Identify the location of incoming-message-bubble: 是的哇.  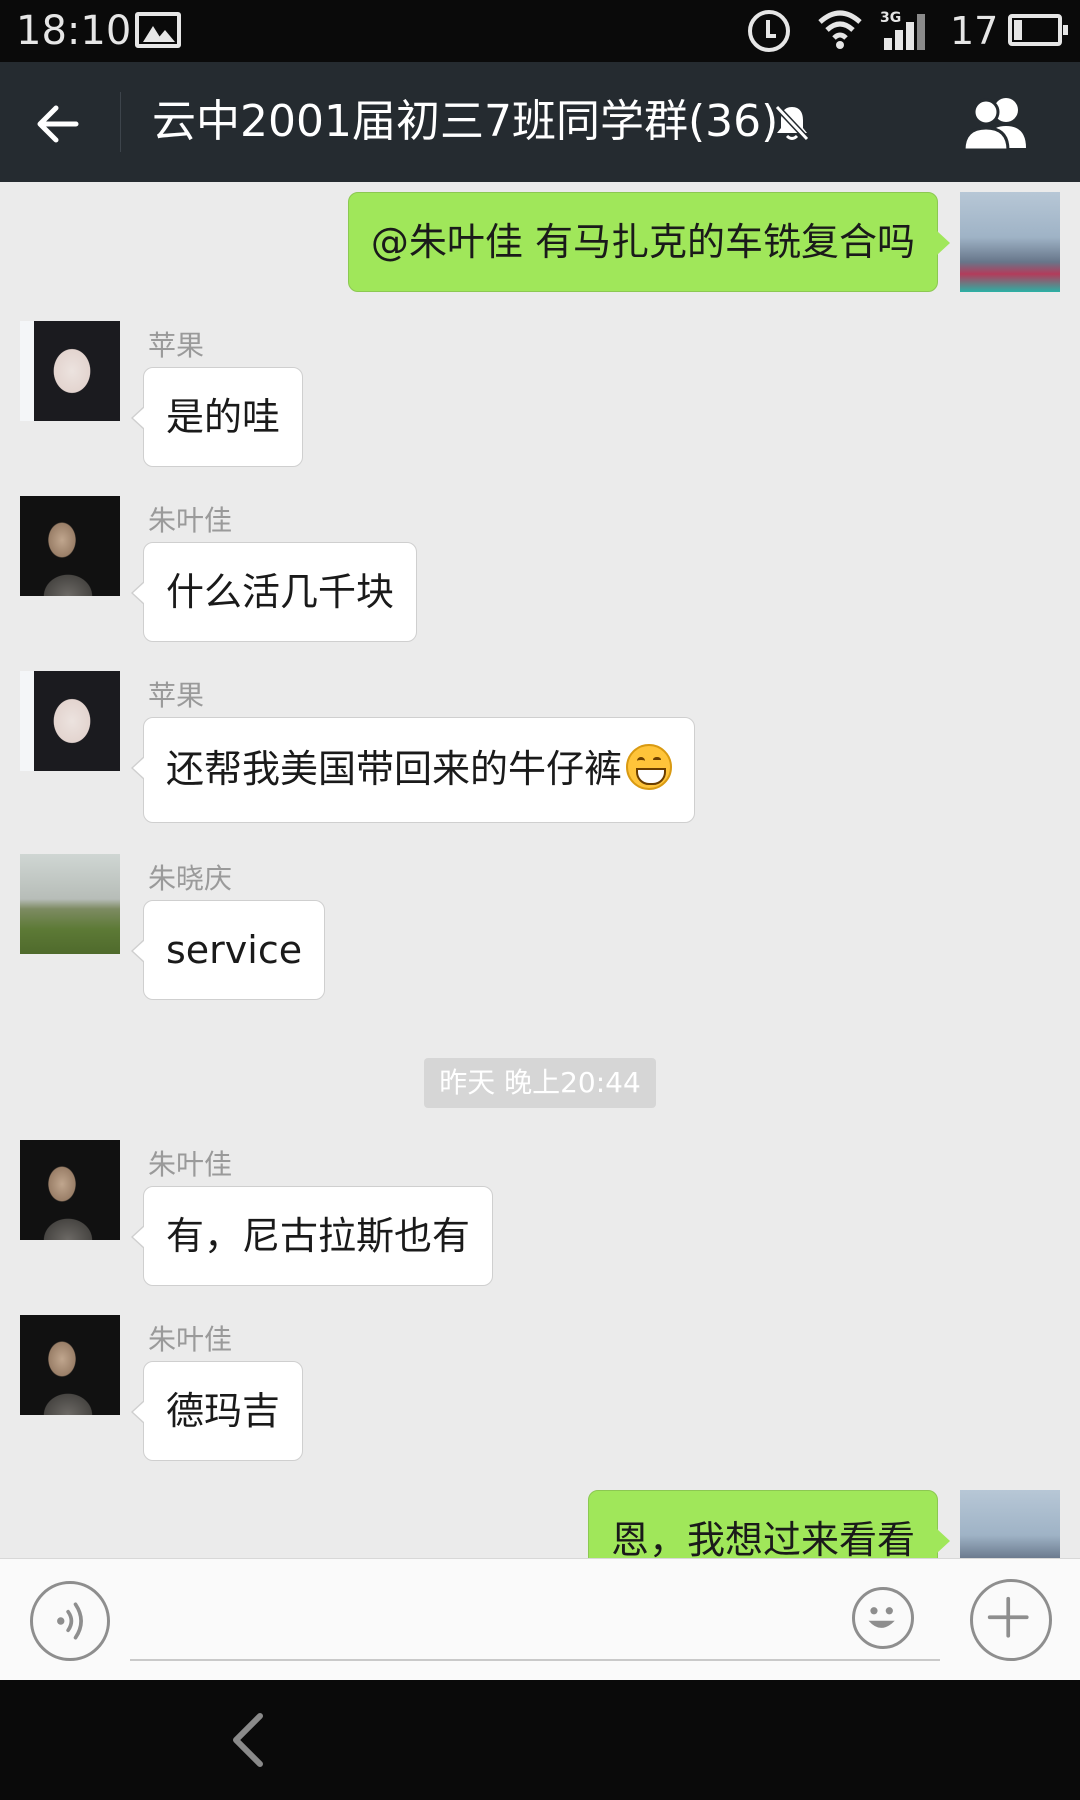
(217, 417).